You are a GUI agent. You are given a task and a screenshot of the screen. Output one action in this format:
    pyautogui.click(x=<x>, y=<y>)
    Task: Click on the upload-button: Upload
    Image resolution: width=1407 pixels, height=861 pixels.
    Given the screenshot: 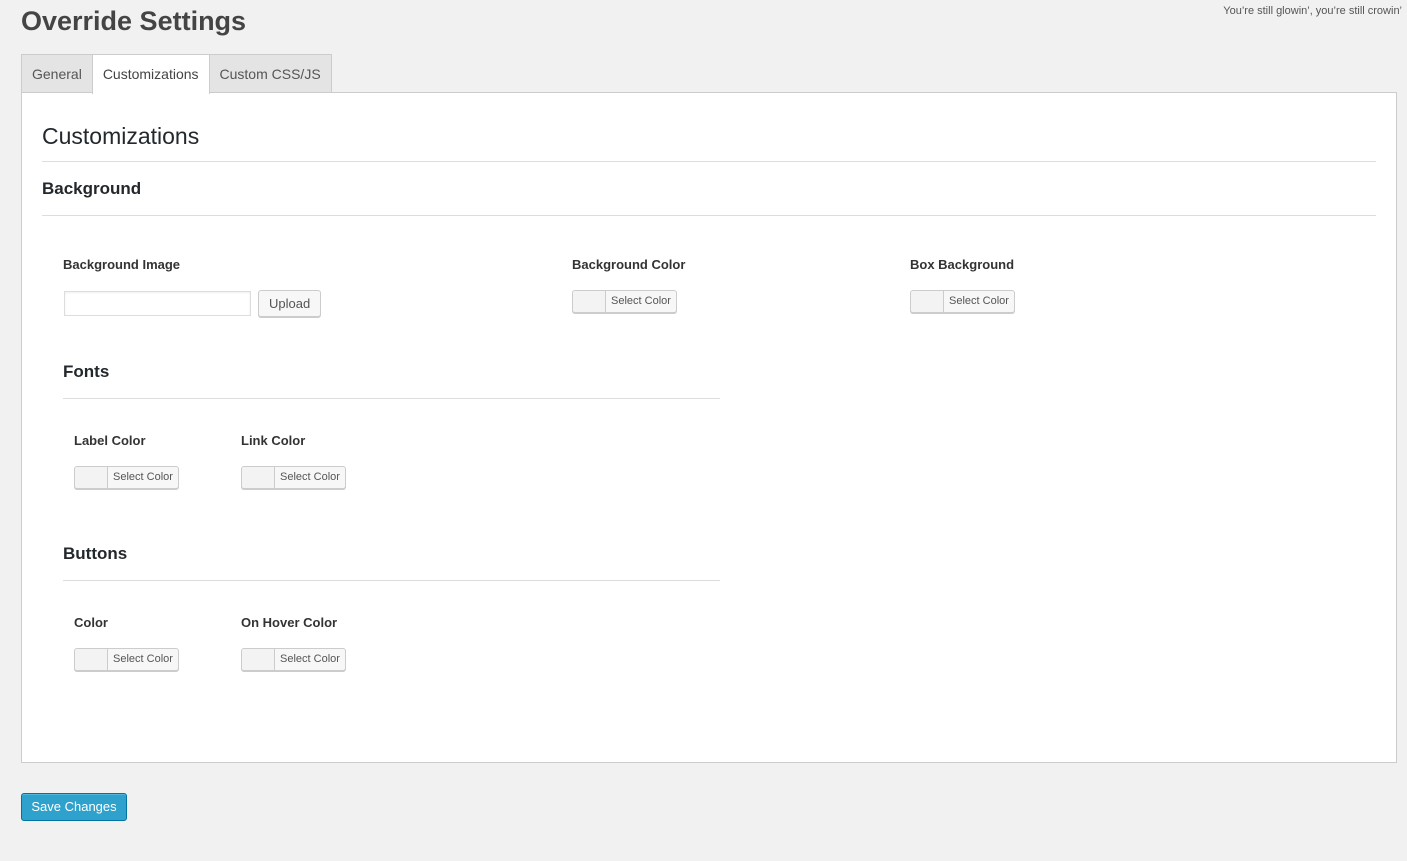 What is the action you would take?
    pyautogui.click(x=290, y=303)
    